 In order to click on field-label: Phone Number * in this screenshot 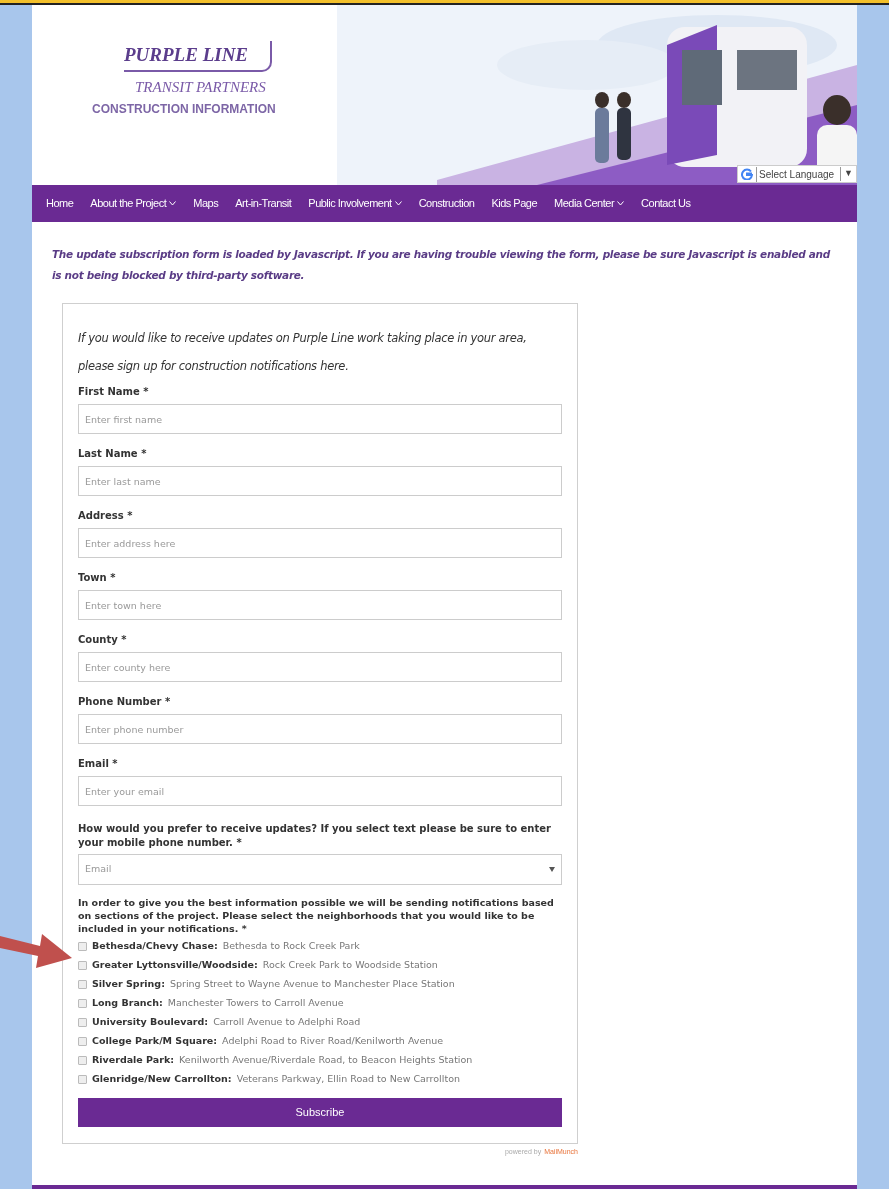, I will do `click(125, 702)`.